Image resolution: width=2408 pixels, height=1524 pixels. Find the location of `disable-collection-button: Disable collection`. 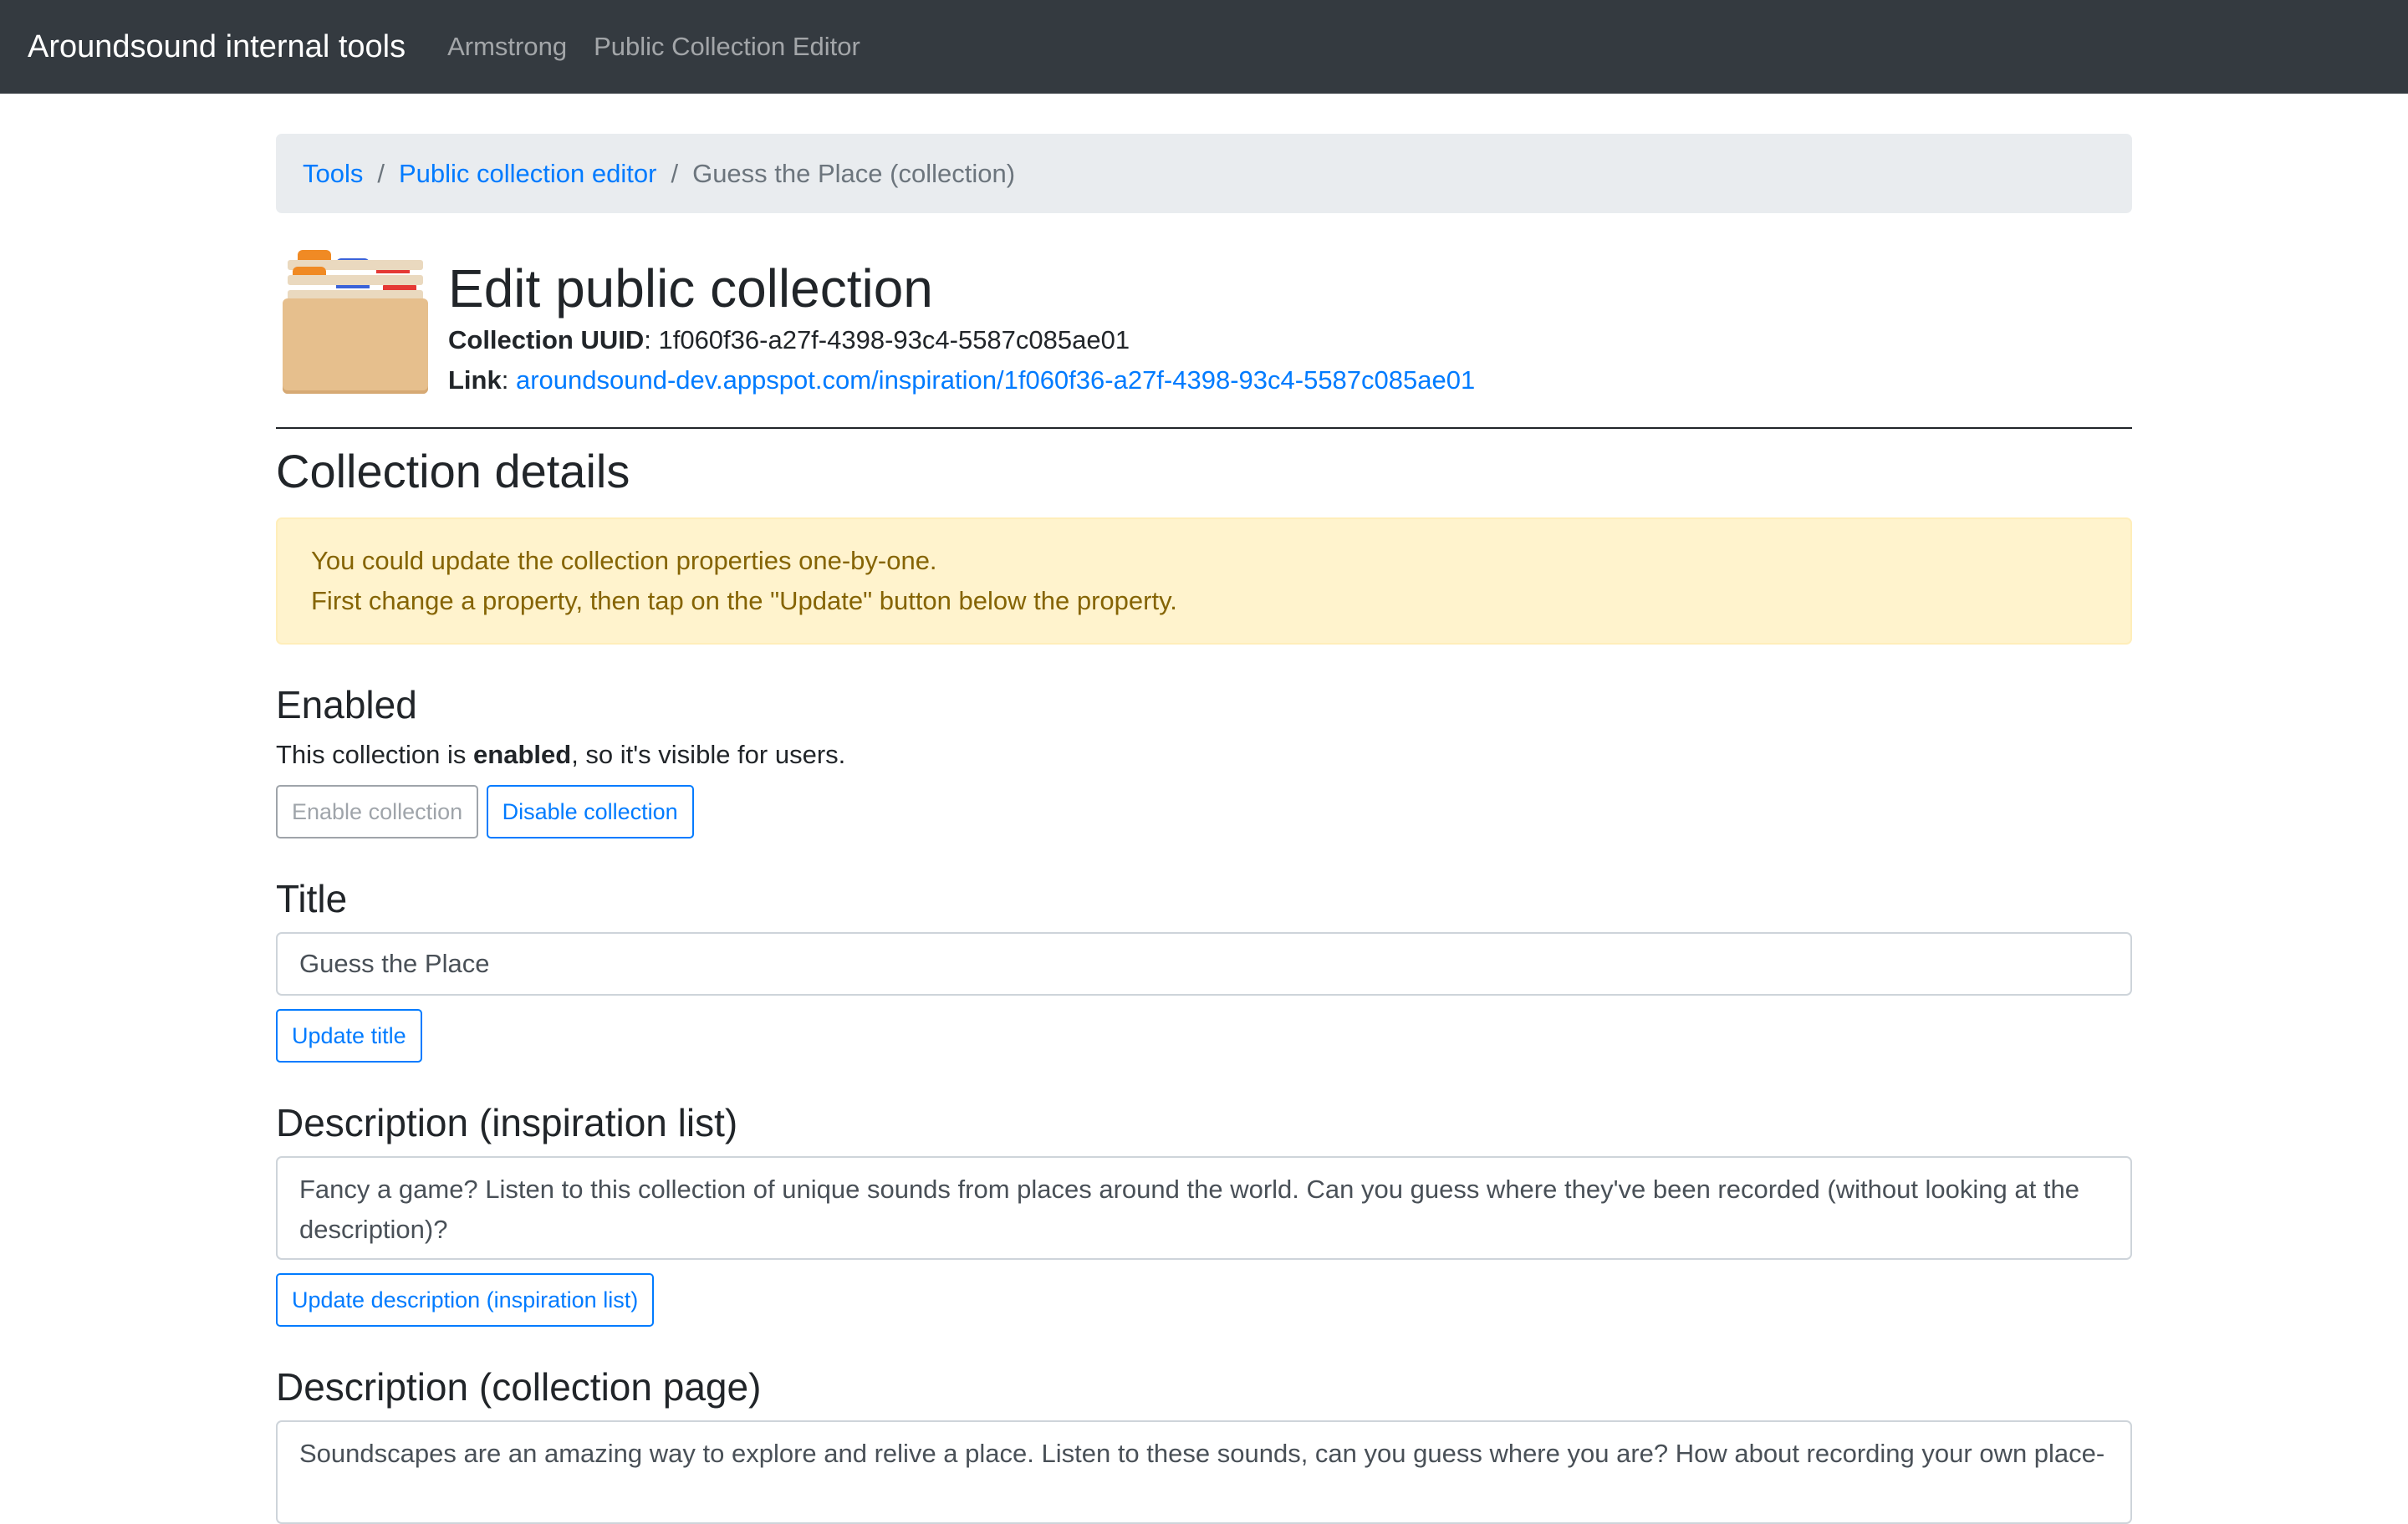

disable-collection-button: Disable collection is located at coordinates (590, 811).